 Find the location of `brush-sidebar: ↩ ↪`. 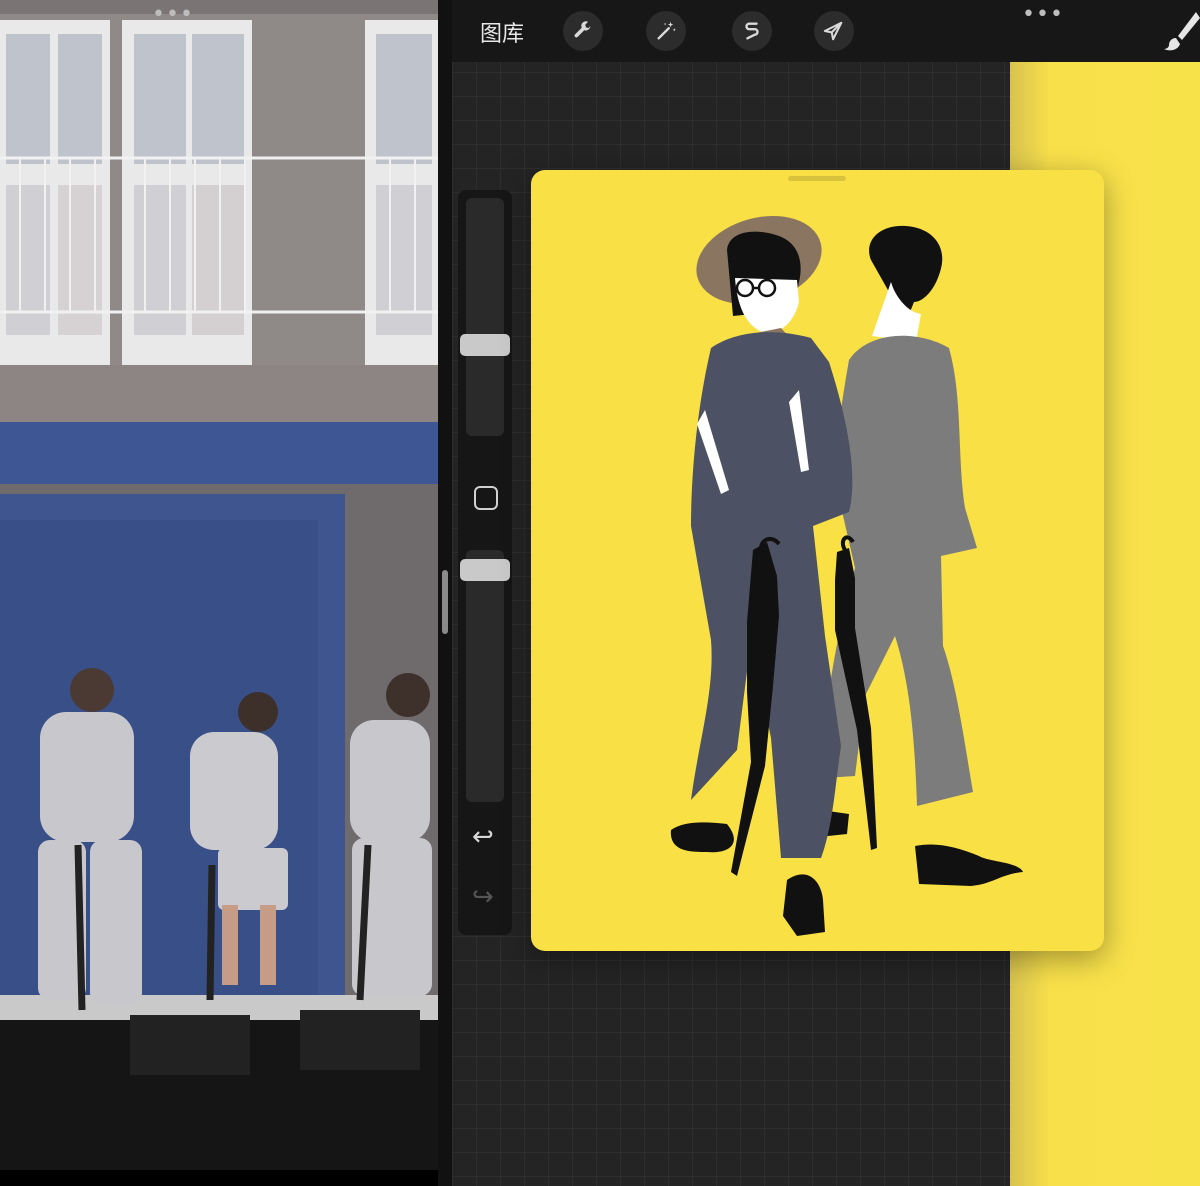

brush-sidebar: ↩ ↪ is located at coordinates (485, 562).